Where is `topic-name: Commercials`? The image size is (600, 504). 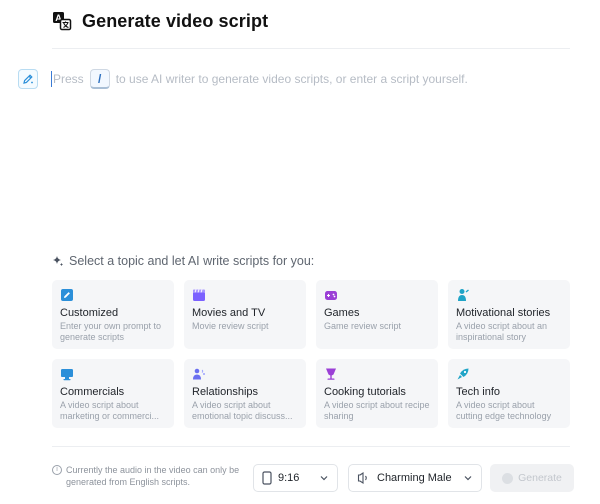
topic-name: Commercials is located at coordinates (92, 392).